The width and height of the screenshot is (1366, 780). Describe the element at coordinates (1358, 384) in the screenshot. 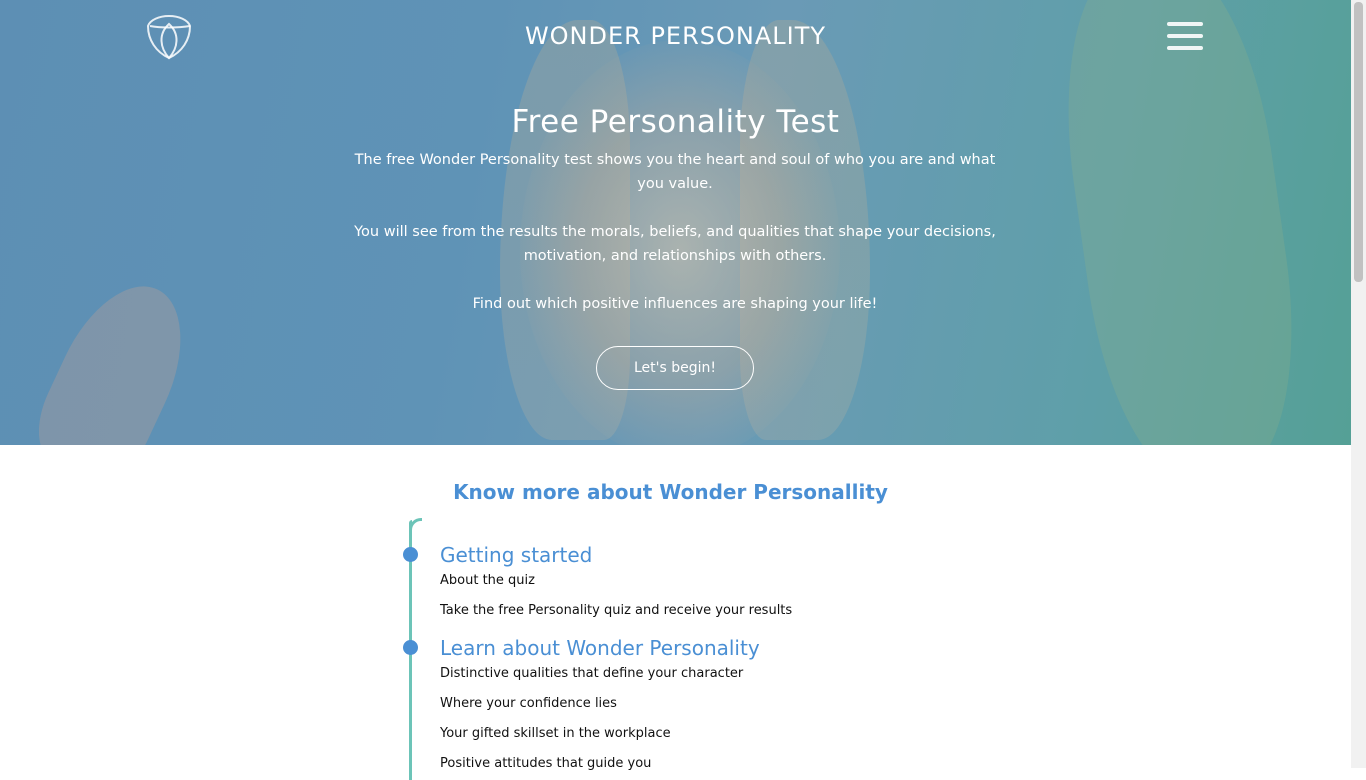

I see `page-scrollbar` at that location.